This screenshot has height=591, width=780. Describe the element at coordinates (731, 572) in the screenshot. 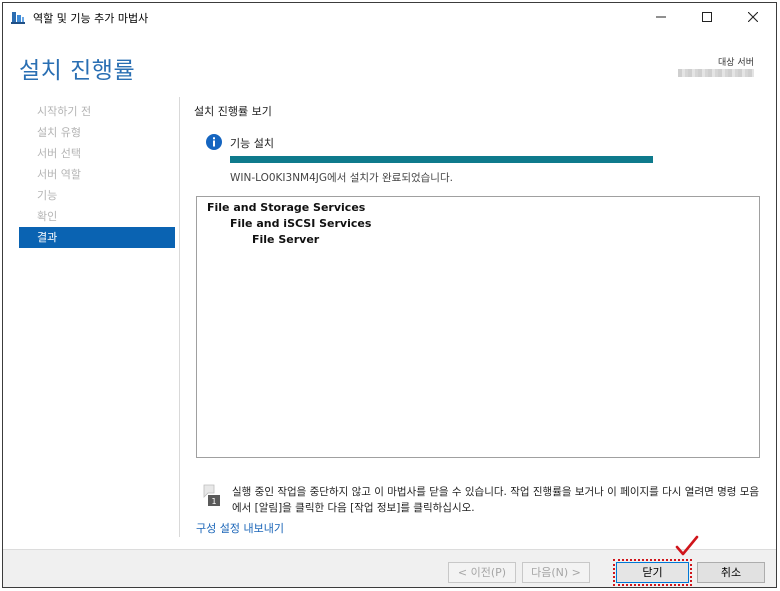

I see `cancel-button: 취소` at that location.